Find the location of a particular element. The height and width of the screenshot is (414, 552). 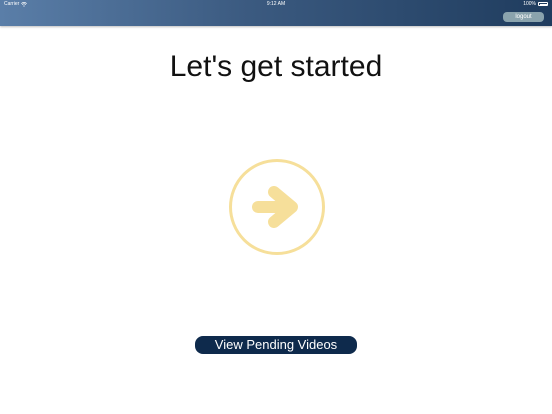

battery-percent: 100% is located at coordinates (529, 4).